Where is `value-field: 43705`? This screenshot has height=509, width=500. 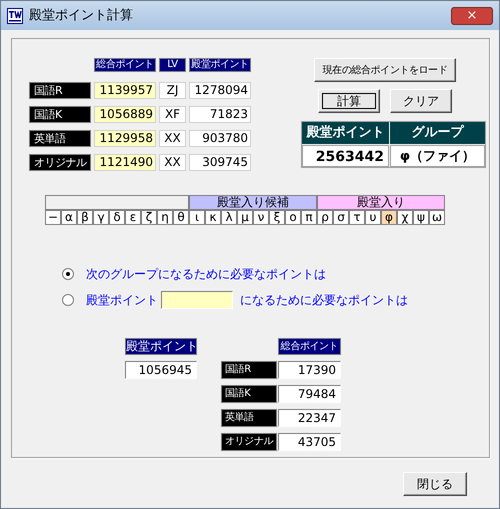
value-field: 43705 is located at coordinates (309, 442).